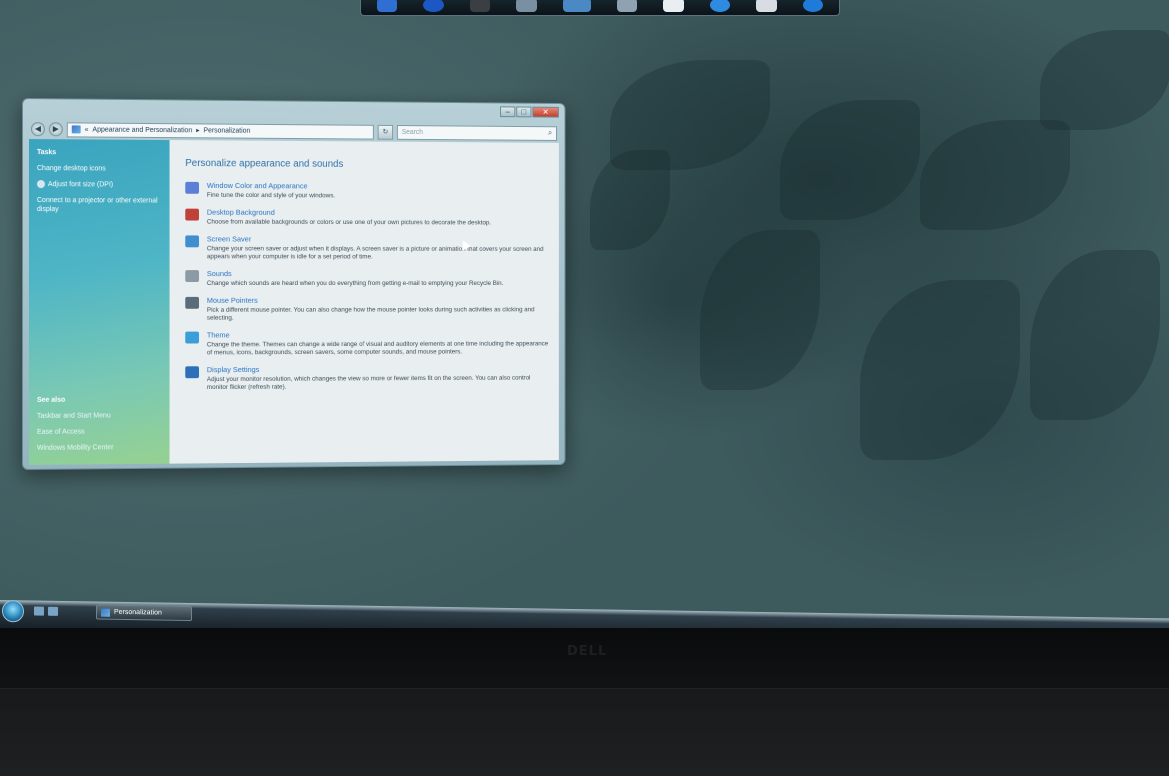 The height and width of the screenshot is (776, 1169). What do you see at coordinates (507, 111) in the screenshot?
I see `minimize-button: –` at bounding box center [507, 111].